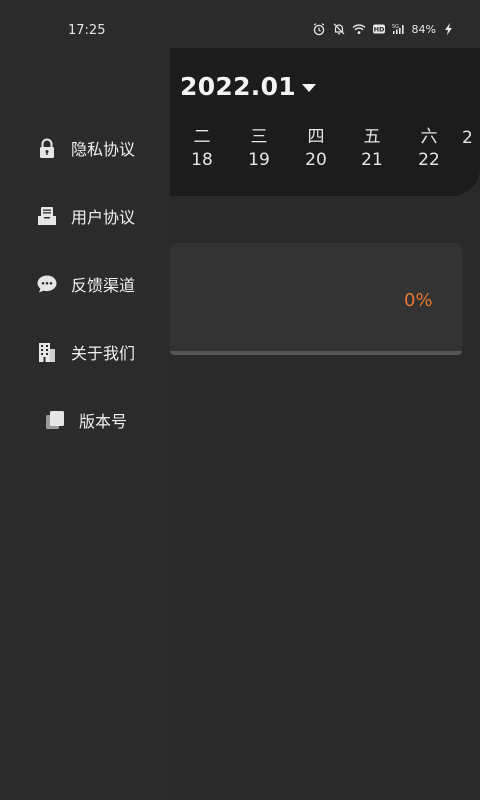  Describe the element at coordinates (202, 137) in the screenshot. I see `day-of-week: 二` at that location.